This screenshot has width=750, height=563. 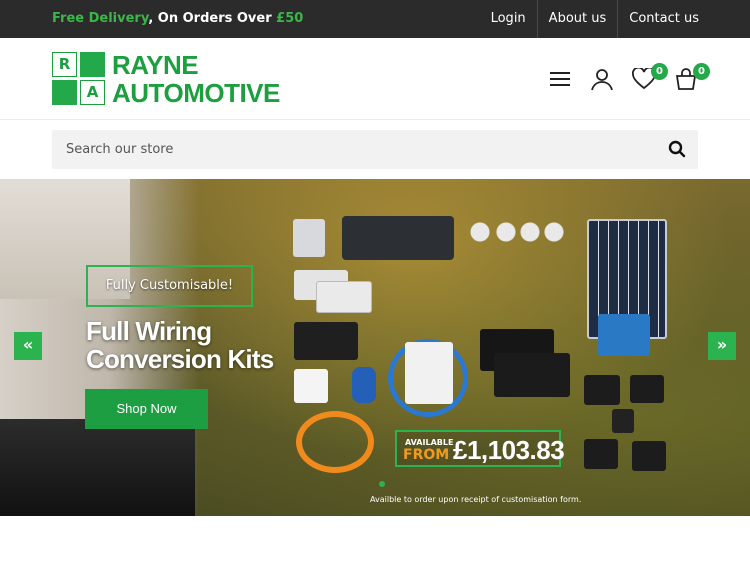 What do you see at coordinates (212, 18) in the screenshot?
I see `promo-text: , On Orders Over` at bounding box center [212, 18].